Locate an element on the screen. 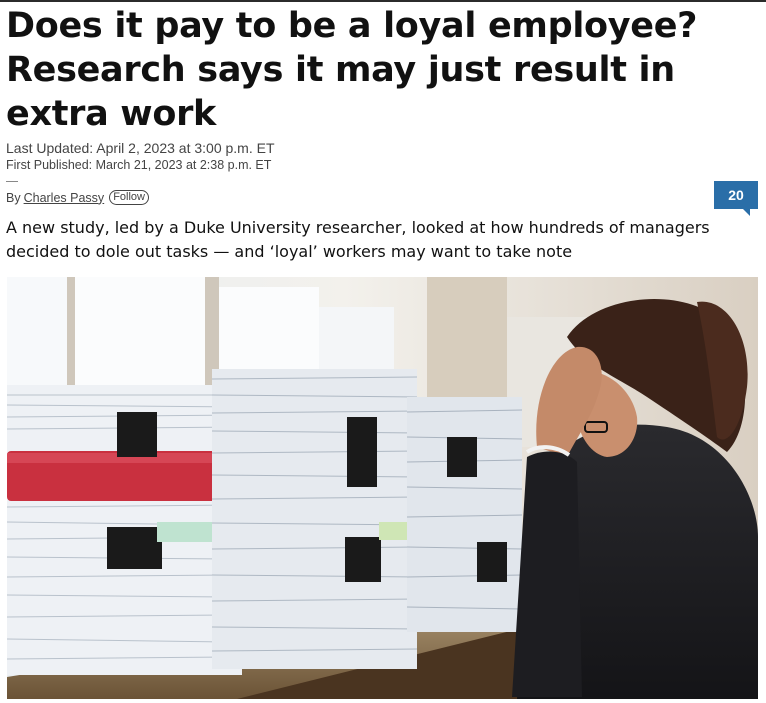 This screenshot has width=766, height=703. comment-bubble-icon: 20 is located at coordinates (736, 198).